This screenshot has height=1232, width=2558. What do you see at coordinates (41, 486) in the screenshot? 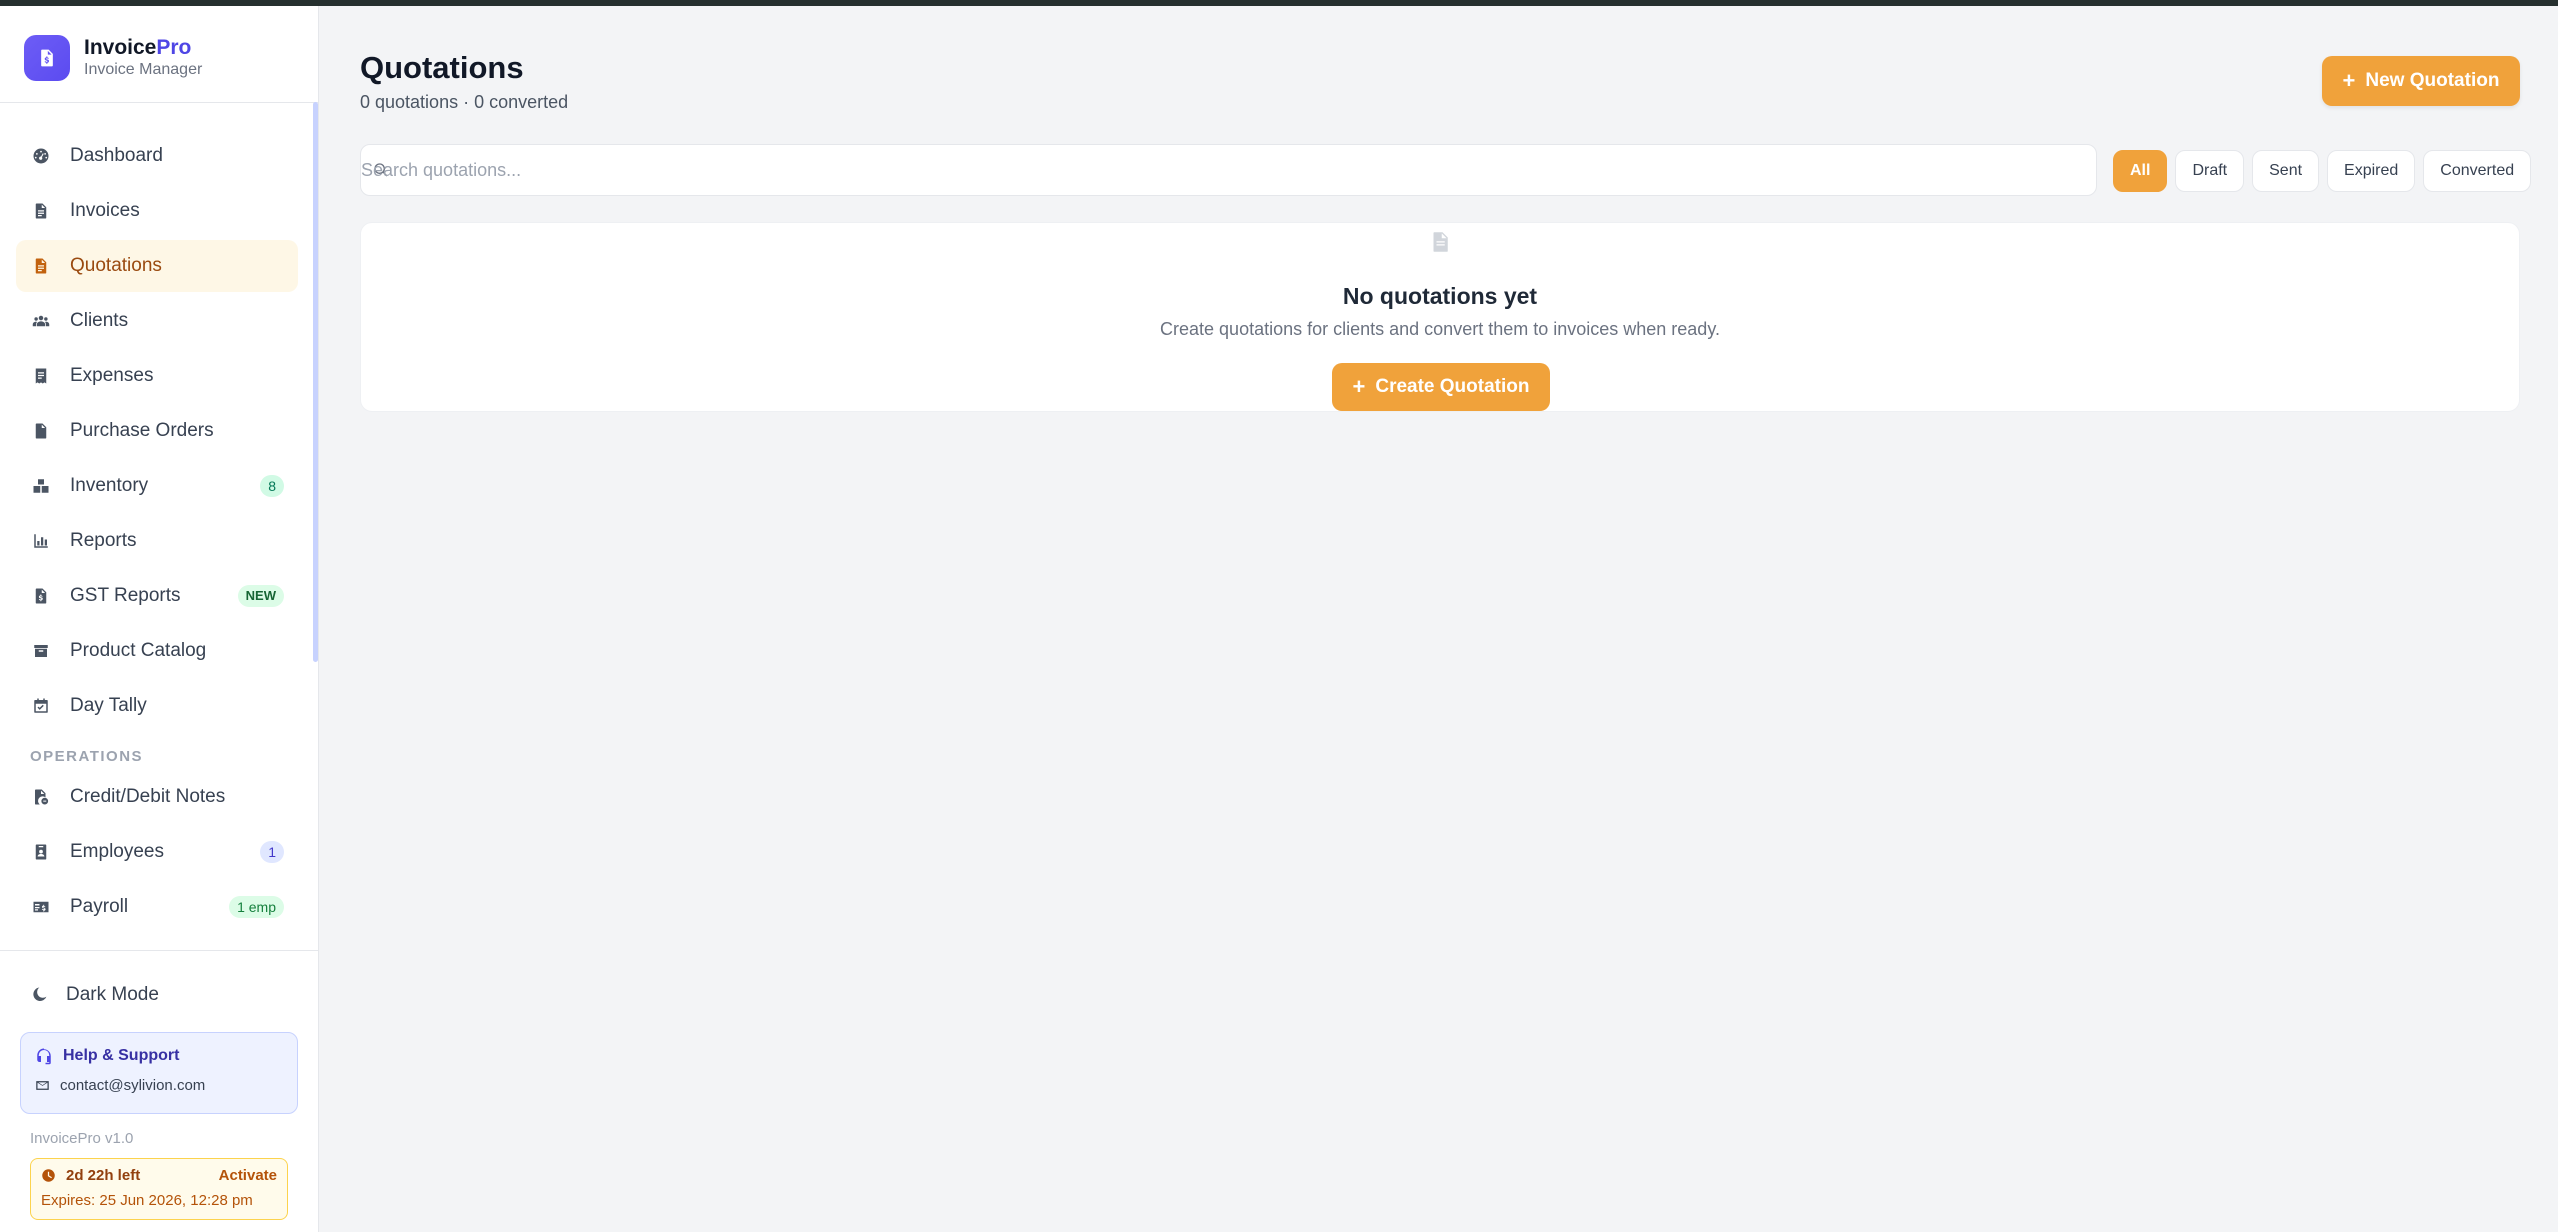
I see `boxes-icon` at bounding box center [41, 486].